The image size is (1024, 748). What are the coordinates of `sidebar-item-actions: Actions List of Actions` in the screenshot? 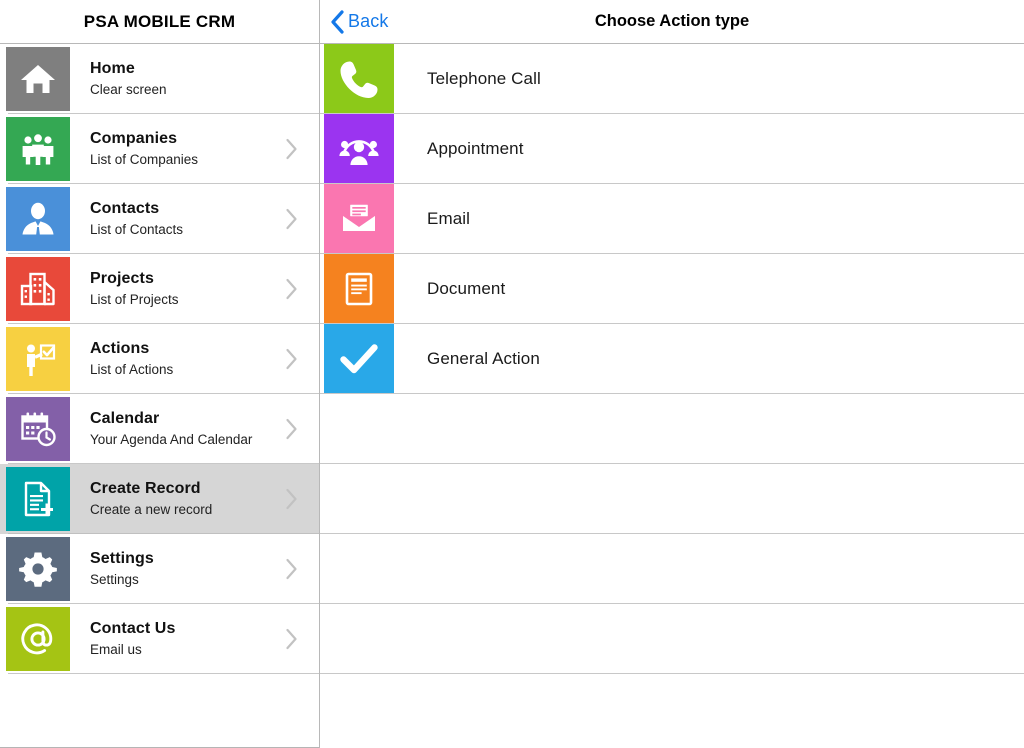 It's located at (159, 359).